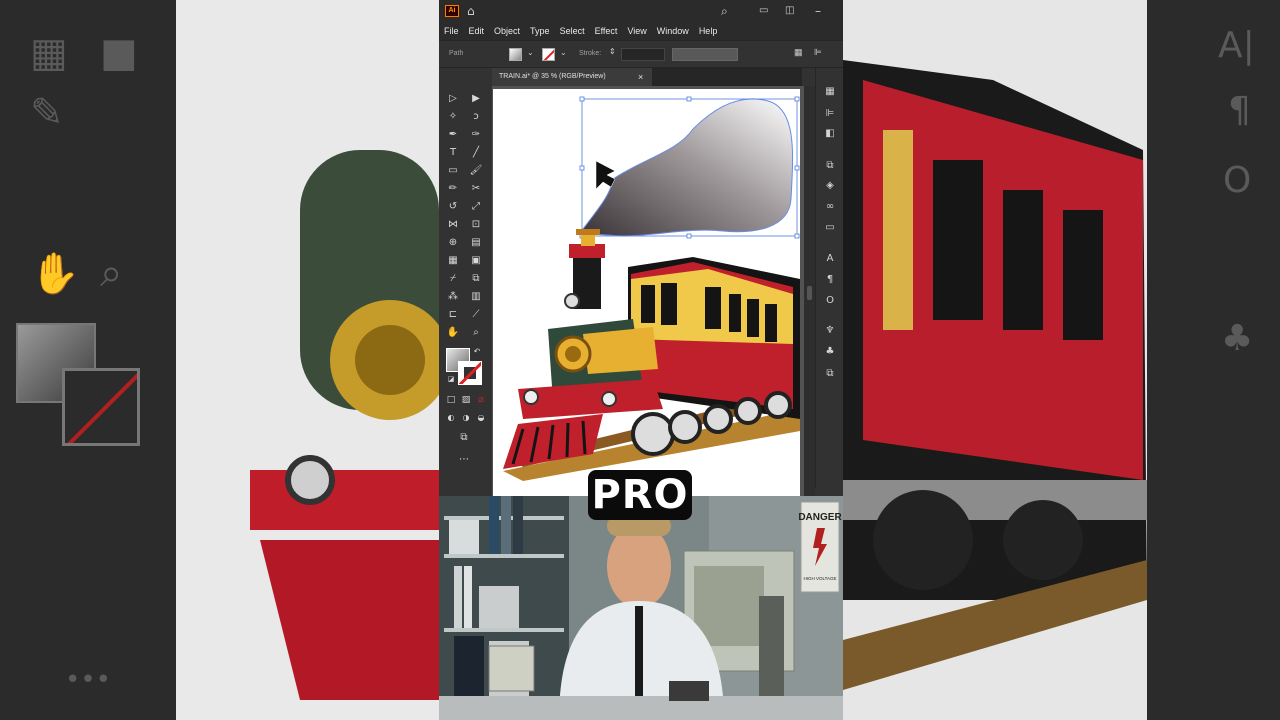 This screenshot has height=720, width=1280. I want to click on eyedropper-tool-icon: ⌿, so click(453, 279).